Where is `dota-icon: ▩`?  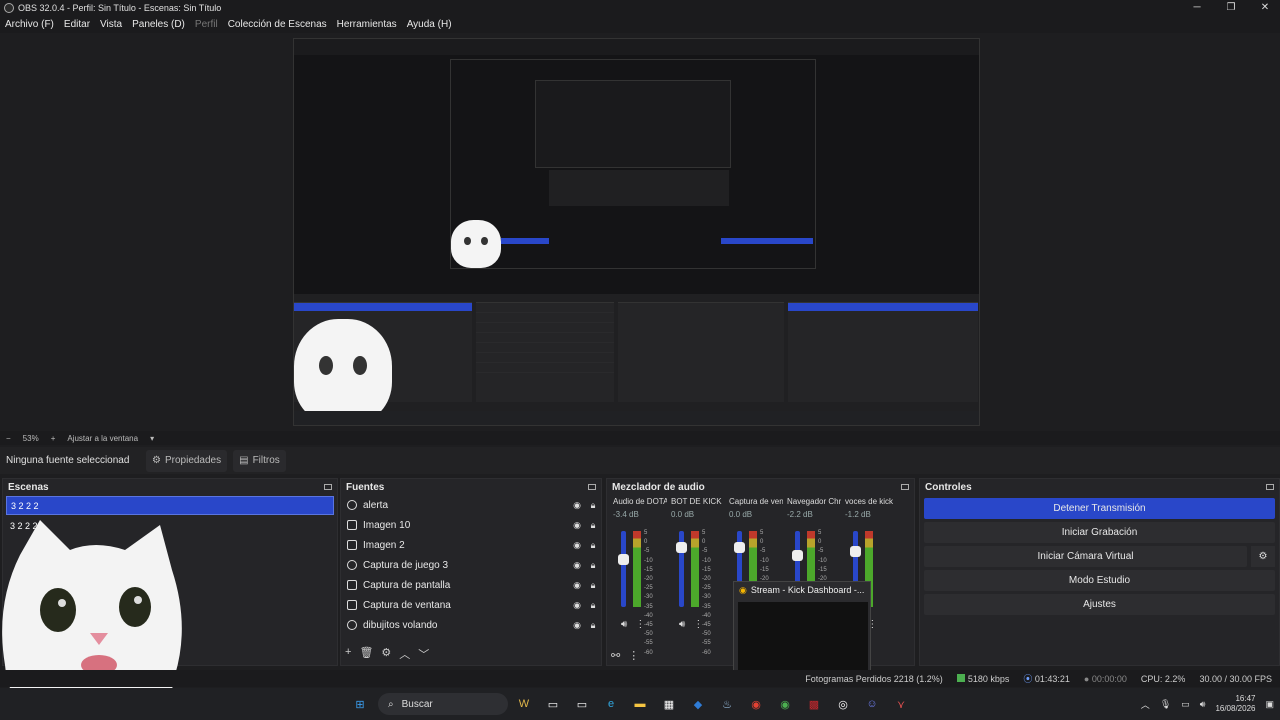
dota-icon: ▩ is located at coordinates (814, 704).